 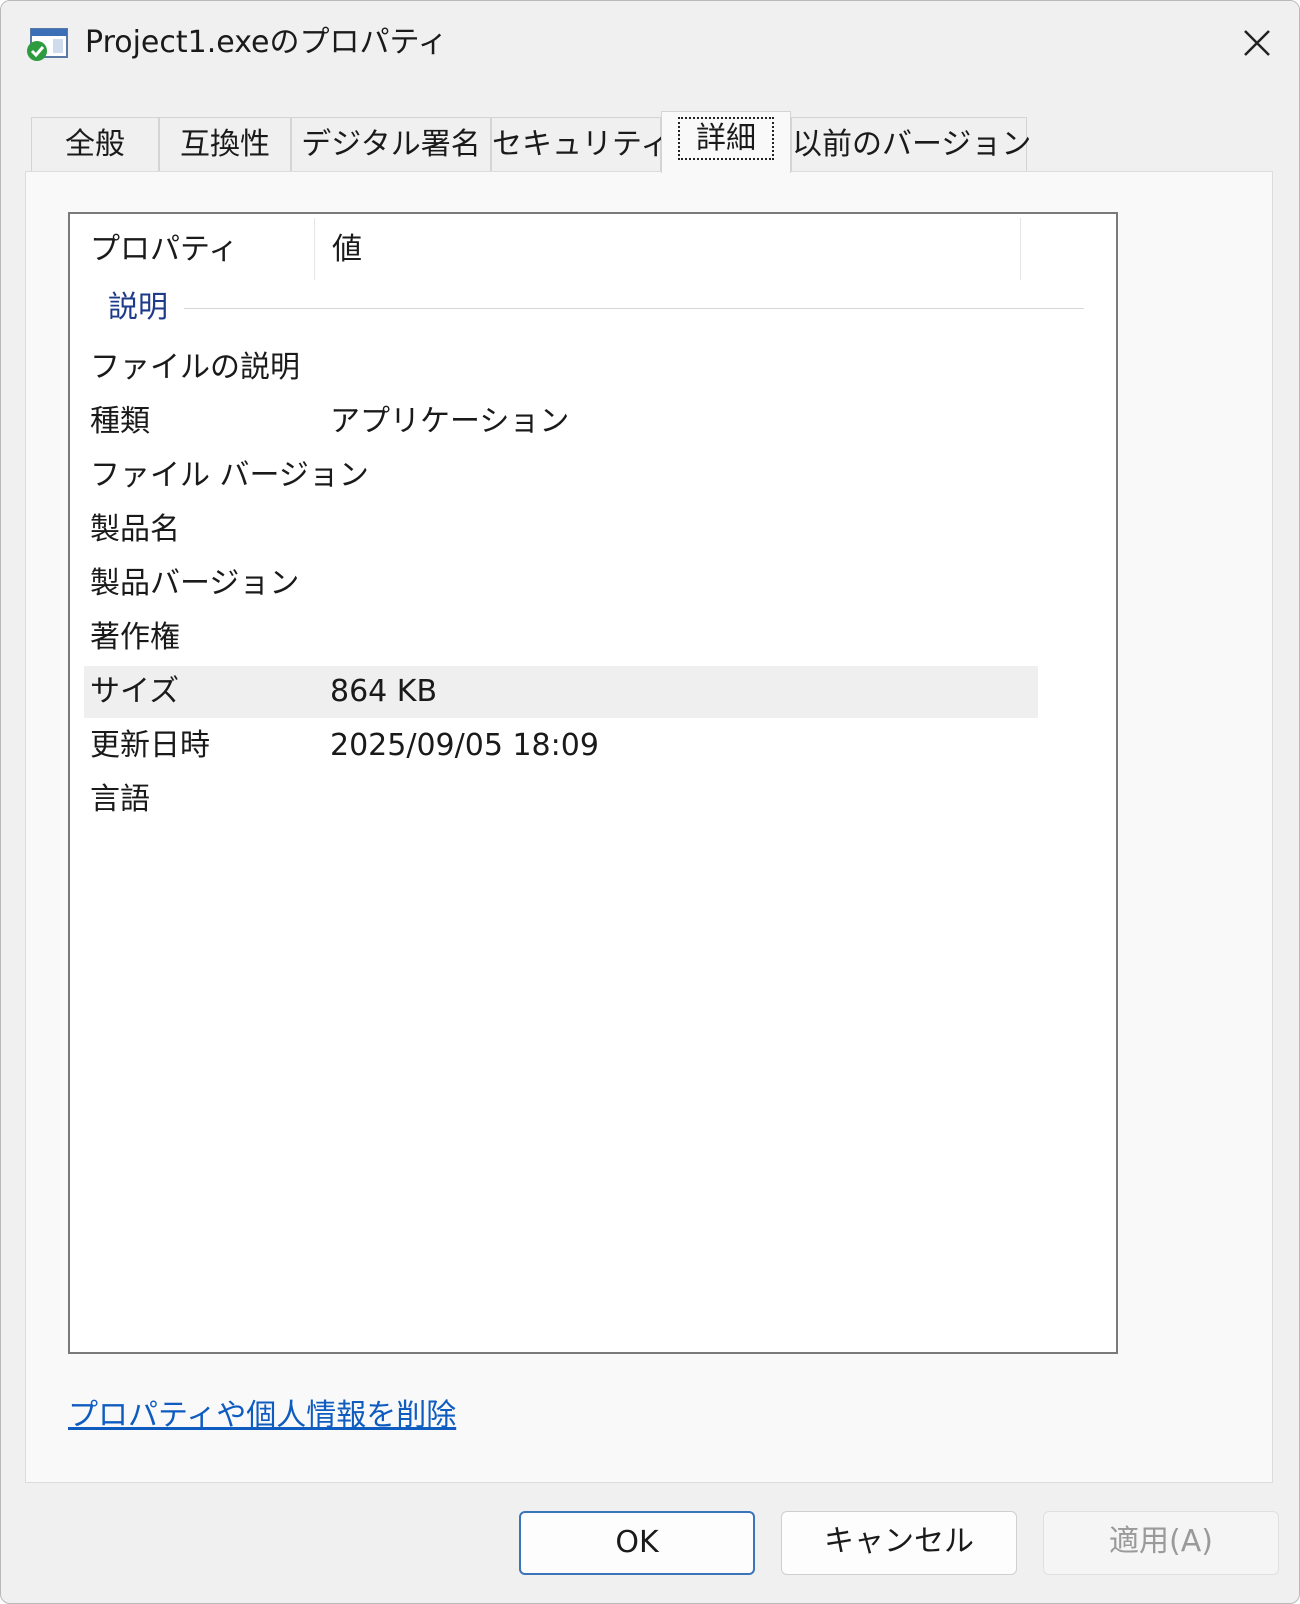 I want to click on tab-security: セキュリティ, so click(x=580, y=144).